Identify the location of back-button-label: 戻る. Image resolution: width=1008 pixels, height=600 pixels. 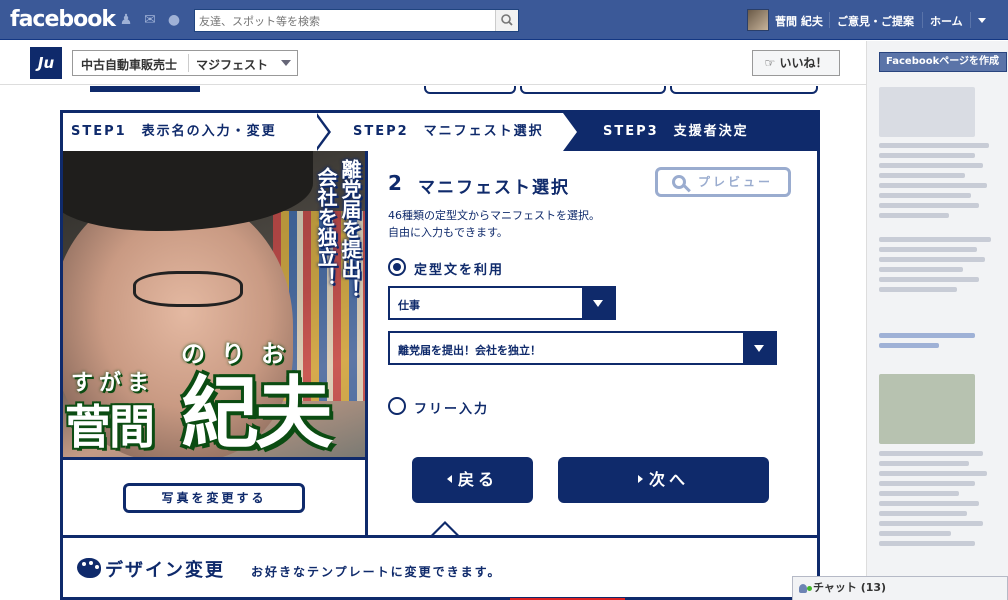
(477, 479).